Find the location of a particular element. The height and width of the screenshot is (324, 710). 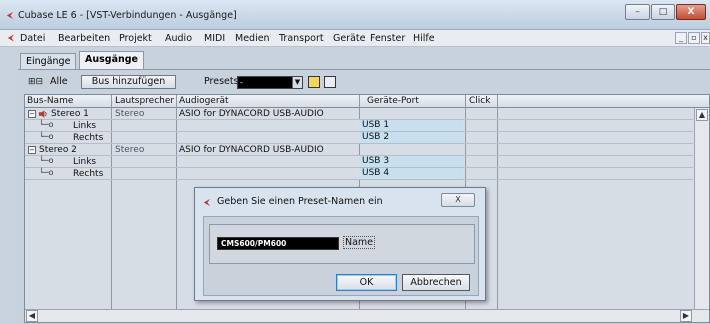

speaker-icon is located at coordinates (43, 114).